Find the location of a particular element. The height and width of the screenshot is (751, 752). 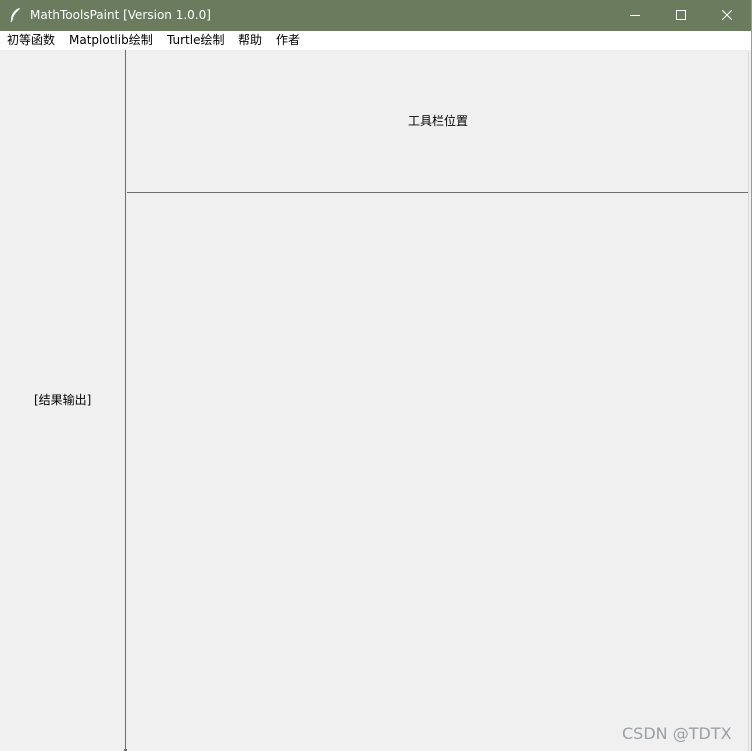

title-bar: MathToolsPaint [Version 1.0.0] is located at coordinates (375, 15).